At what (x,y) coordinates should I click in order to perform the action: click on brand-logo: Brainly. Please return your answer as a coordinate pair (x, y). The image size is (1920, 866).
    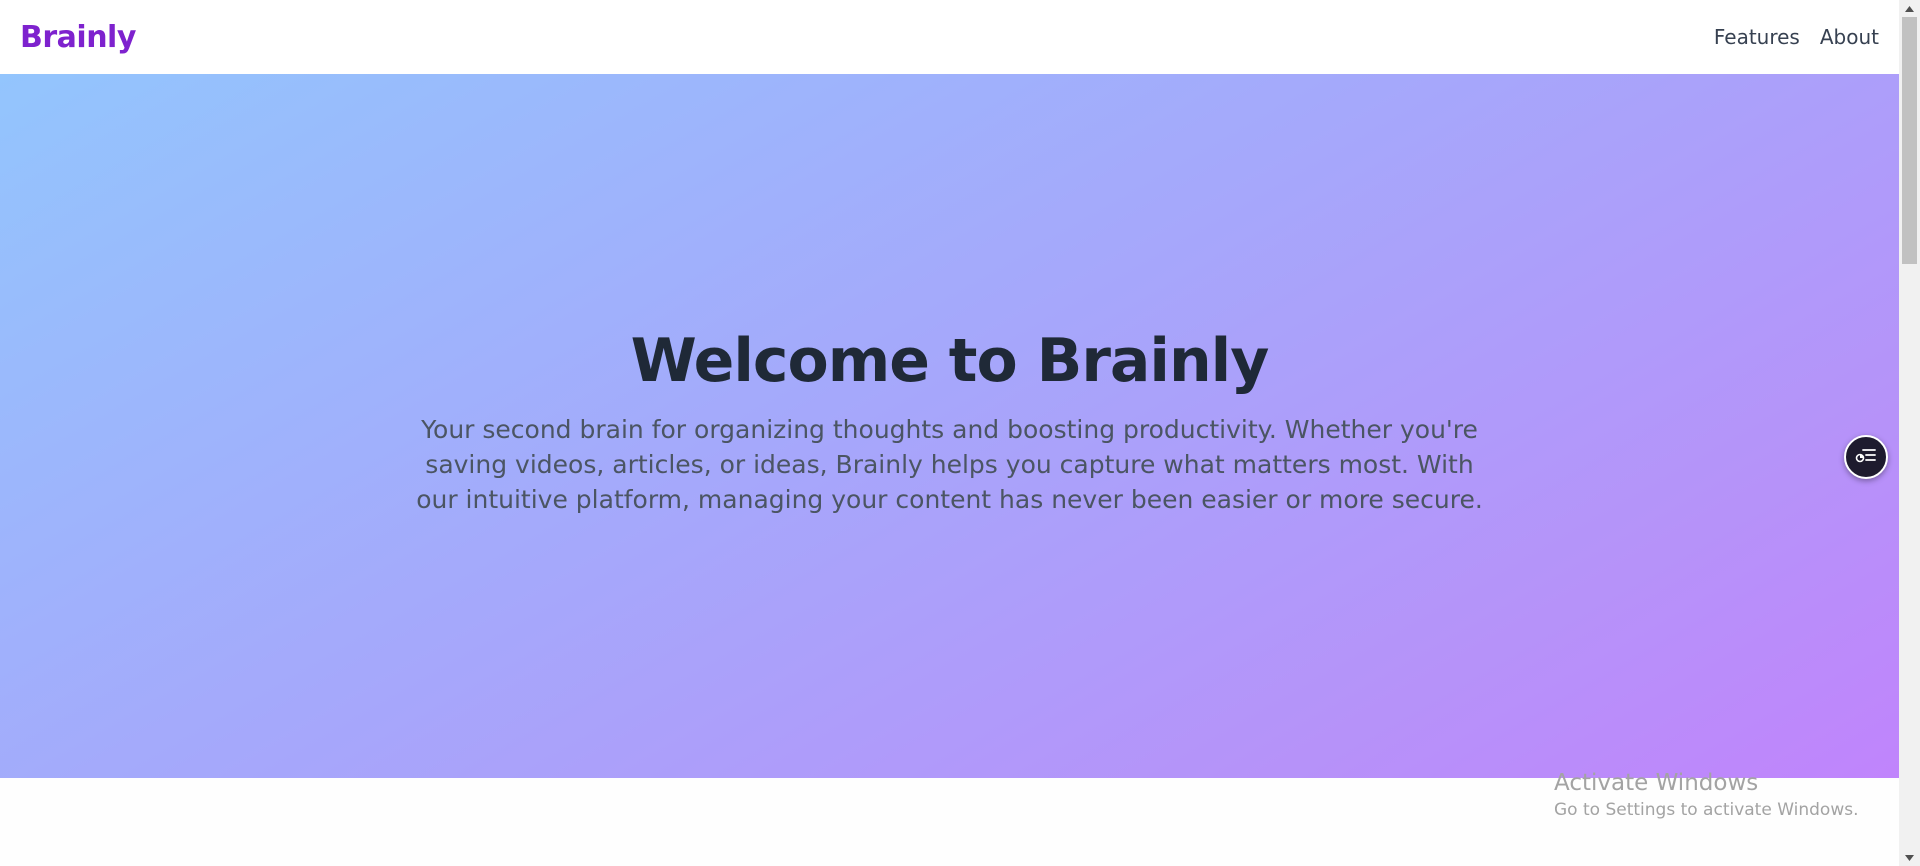
    Looking at the image, I should click on (78, 37).